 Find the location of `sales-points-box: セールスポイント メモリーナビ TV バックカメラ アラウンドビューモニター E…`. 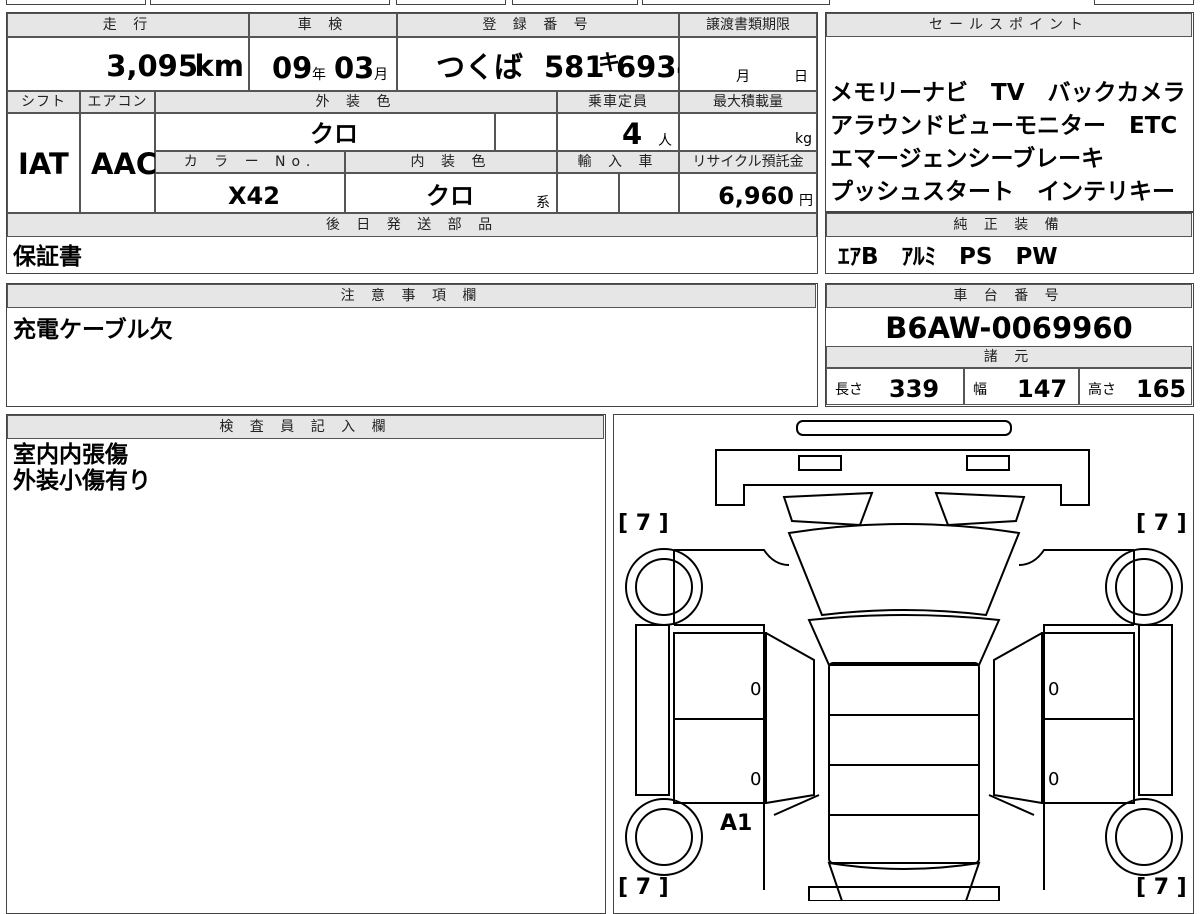

sales-points-box: セールスポイント メモリーナビ TV バックカメラ アラウンドビューモニター E… is located at coordinates (1009, 112).